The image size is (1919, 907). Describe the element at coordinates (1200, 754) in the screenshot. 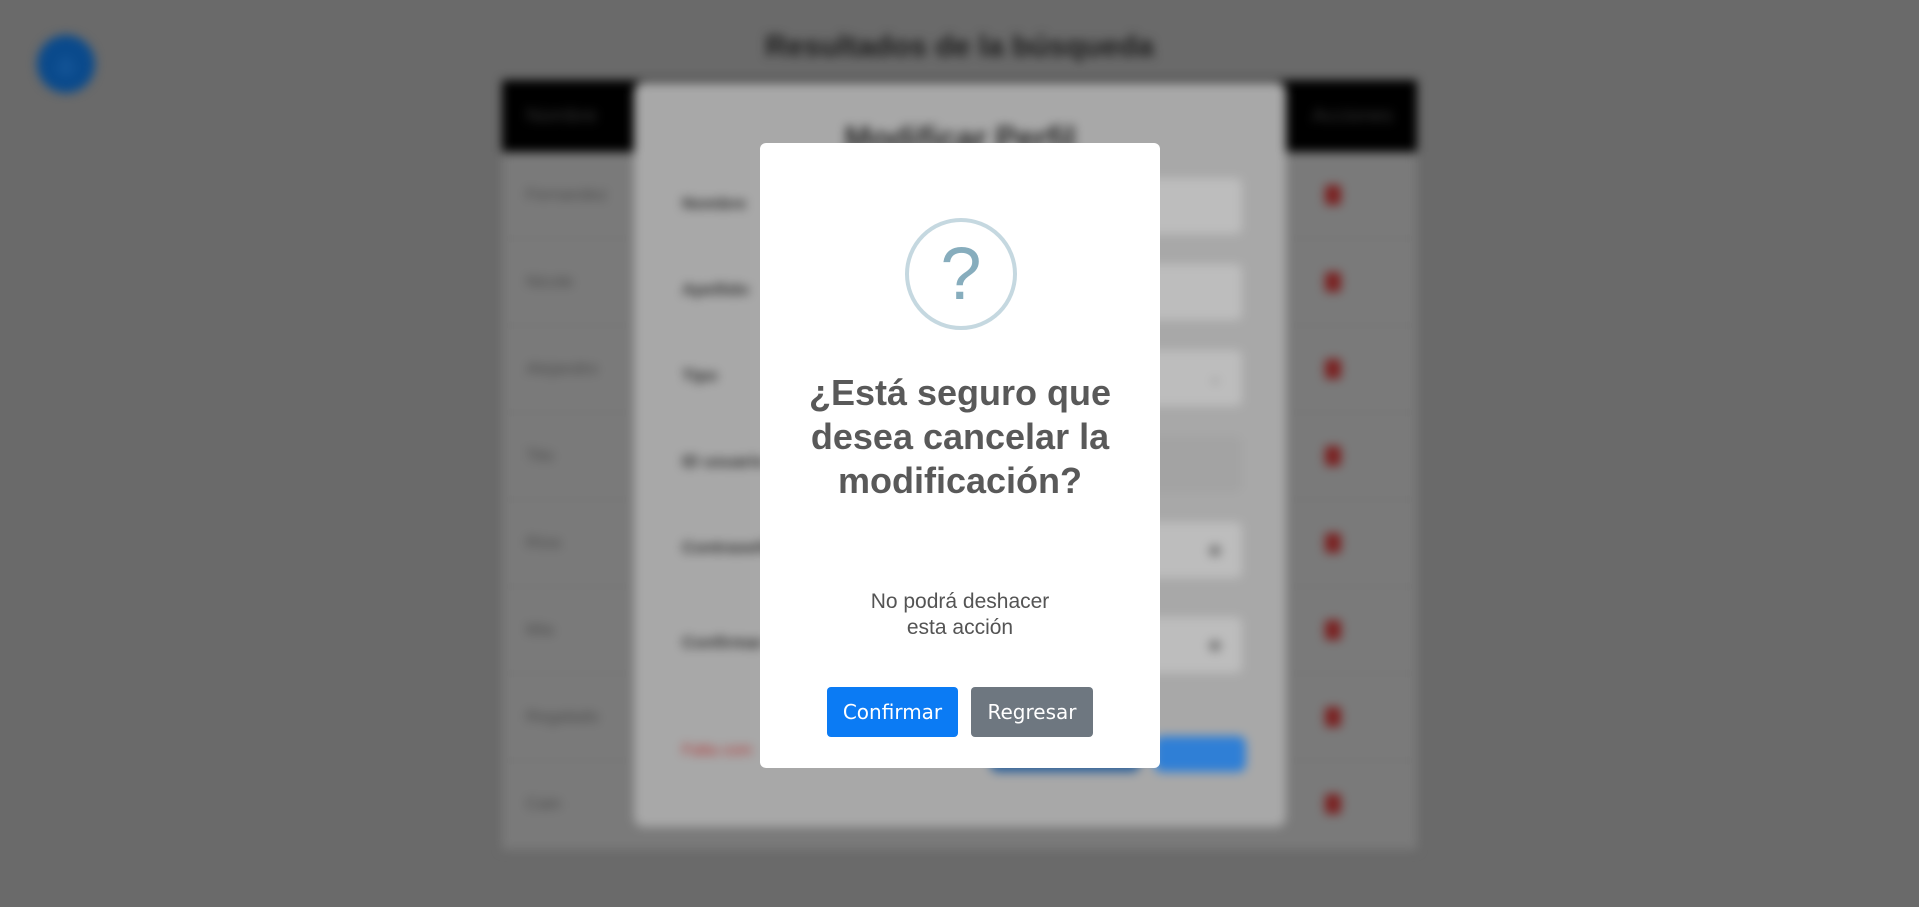

I see `save-edit-button` at that location.